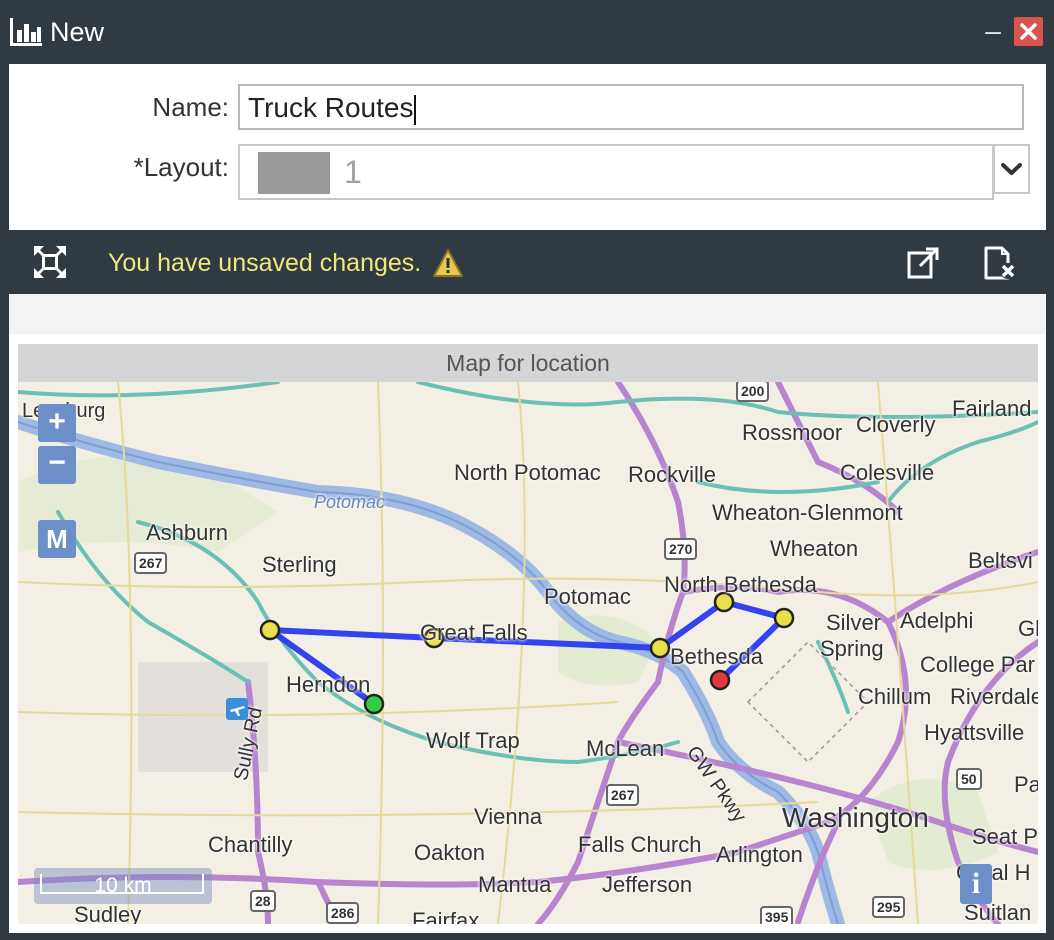  What do you see at coordinates (647, 884) in the screenshot?
I see `map-label: Jefferson` at bounding box center [647, 884].